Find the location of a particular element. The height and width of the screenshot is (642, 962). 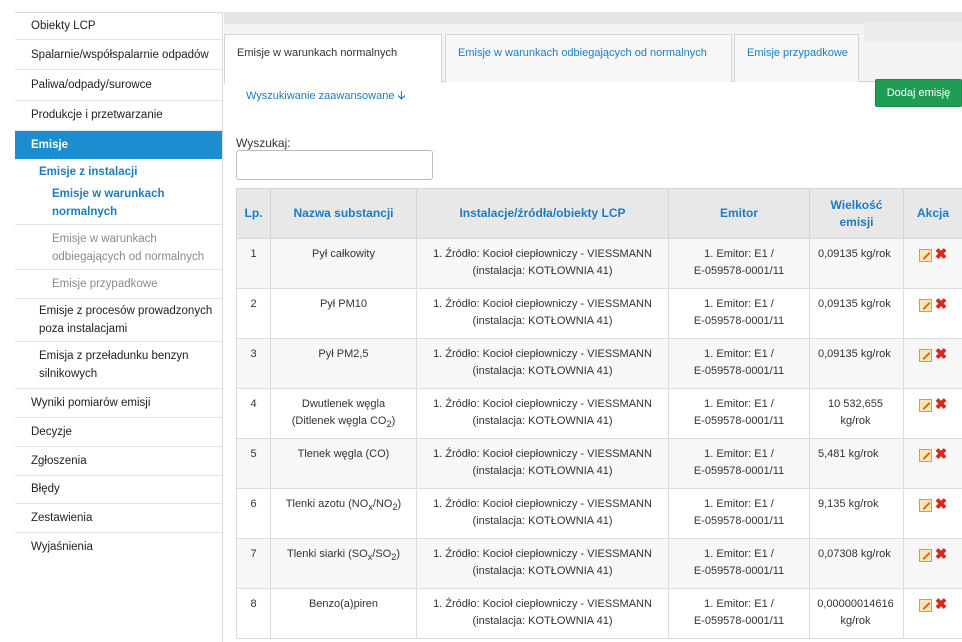

substance-alt-name: (Ditlenek węgla CO is located at coordinates (339, 421).